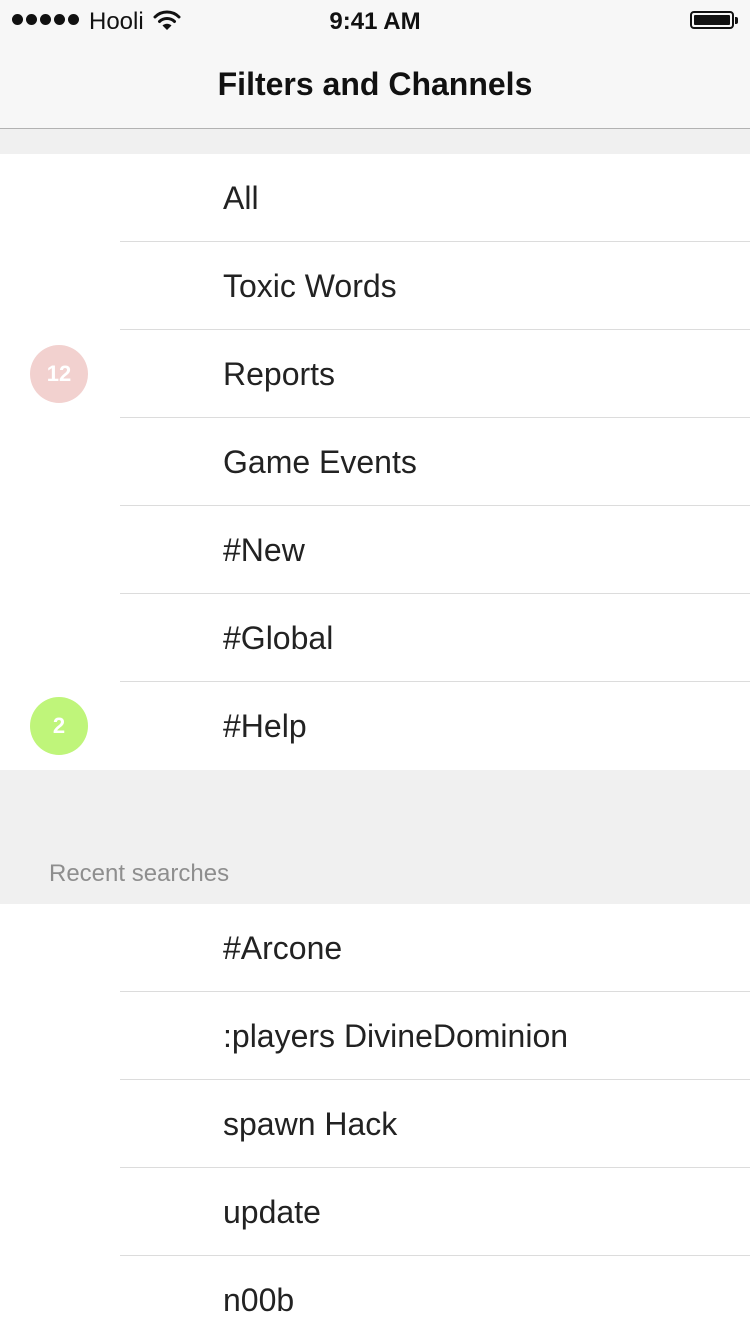 The height and width of the screenshot is (1334, 750). What do you see at coordinates (139, 873) in the screenshot?
I see `section-header: Recent searches` at bounding box center [139, 873].